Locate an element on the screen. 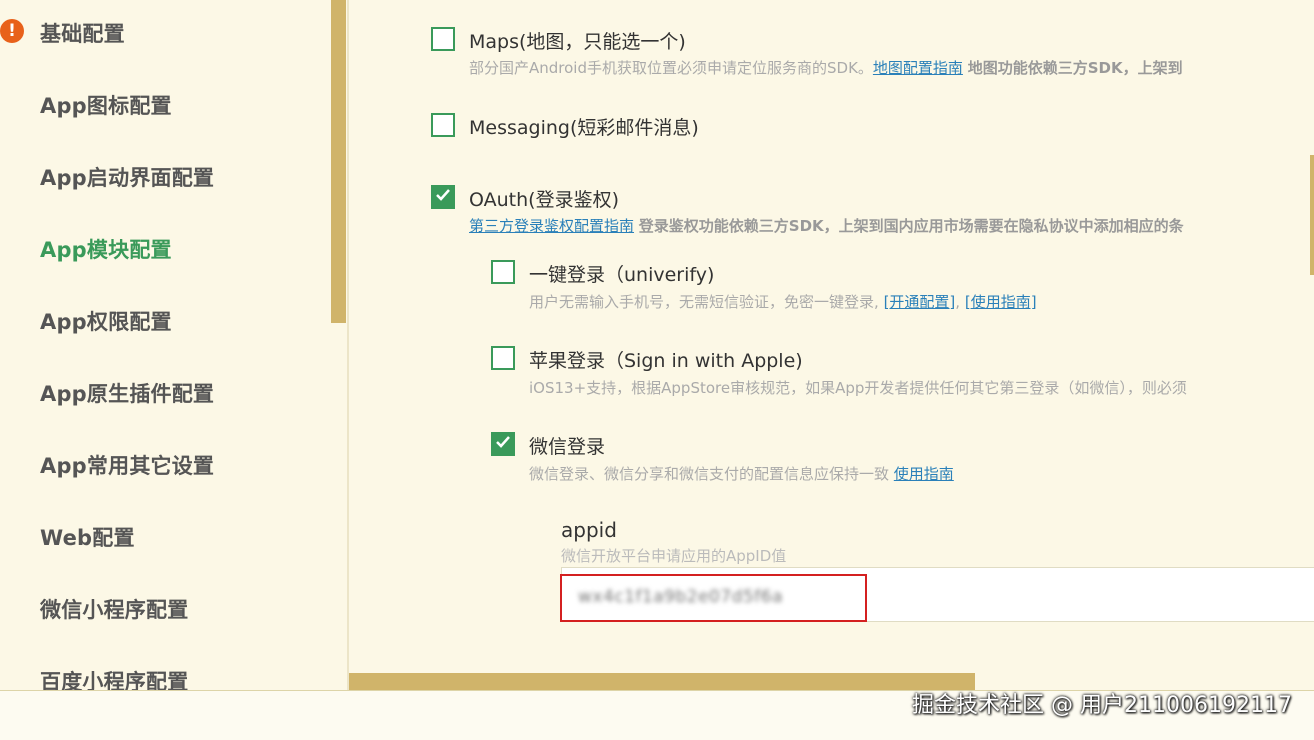  apple-login-label: 苹果登录（Sign in with Apple) is located at coordinates (666, 361).